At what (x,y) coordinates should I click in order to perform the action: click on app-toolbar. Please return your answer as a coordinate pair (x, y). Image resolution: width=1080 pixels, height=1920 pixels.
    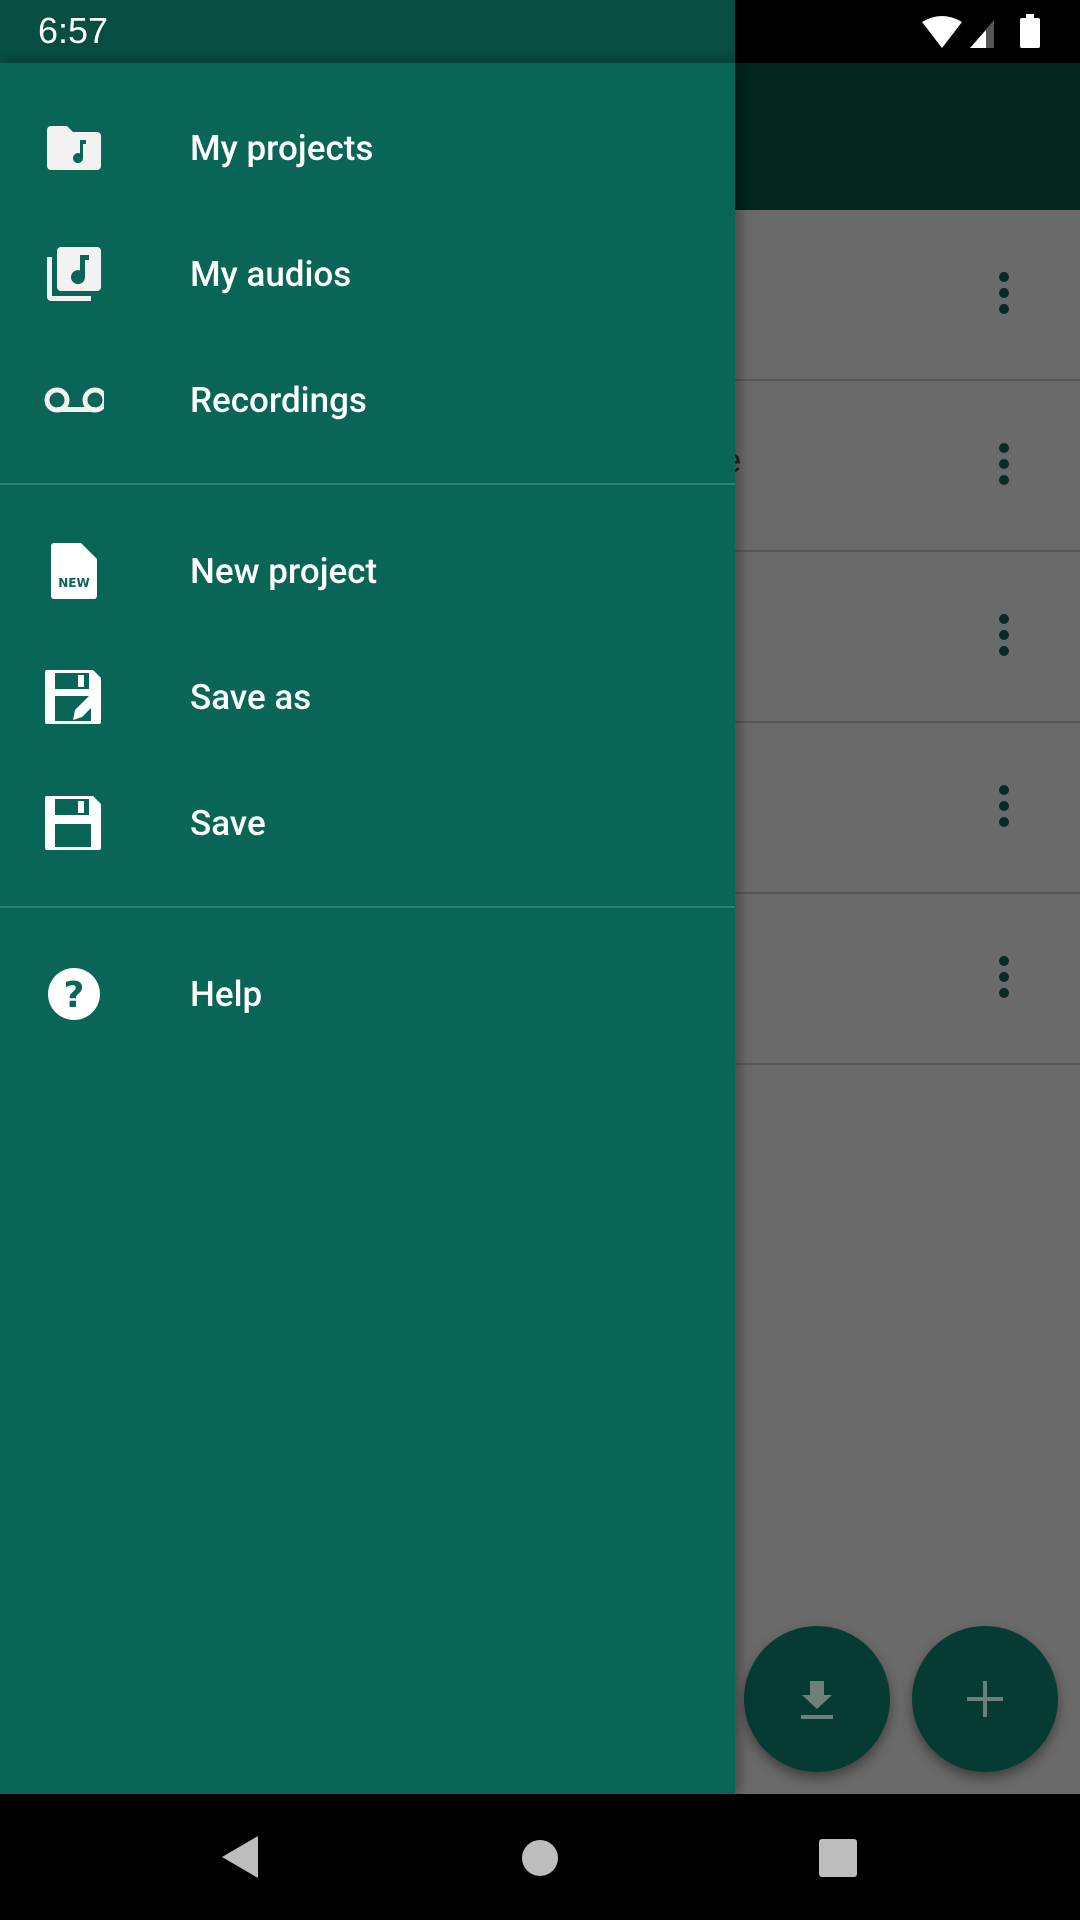
    Looking at the image, I should click on (907, 136).